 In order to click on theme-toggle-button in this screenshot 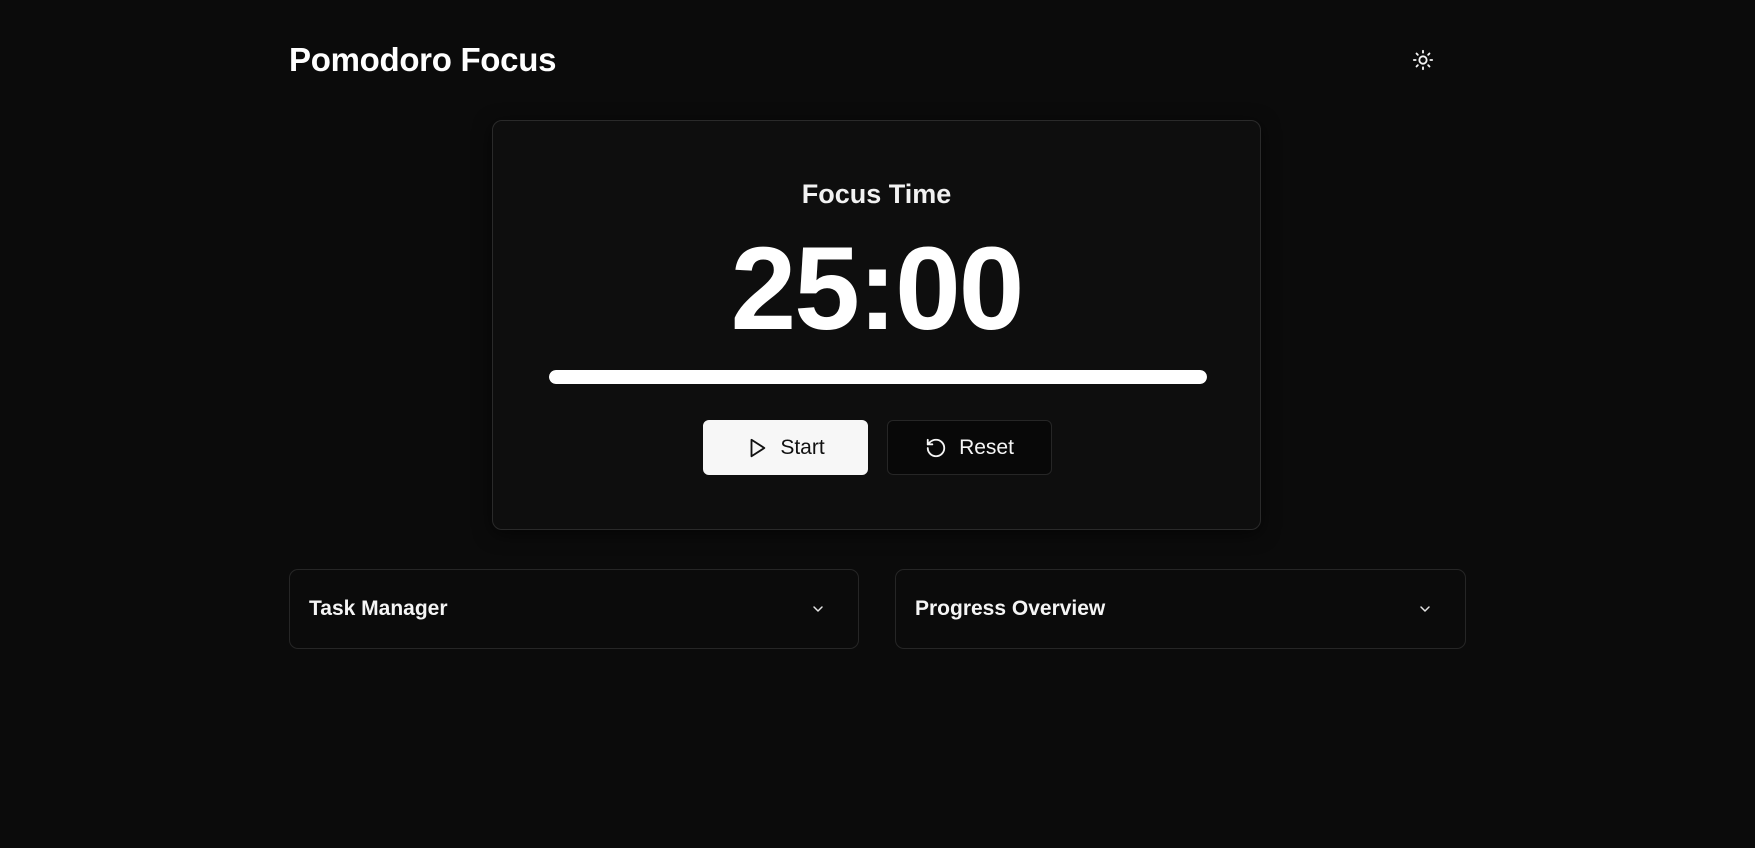, I will do `click(1423, 60)`.